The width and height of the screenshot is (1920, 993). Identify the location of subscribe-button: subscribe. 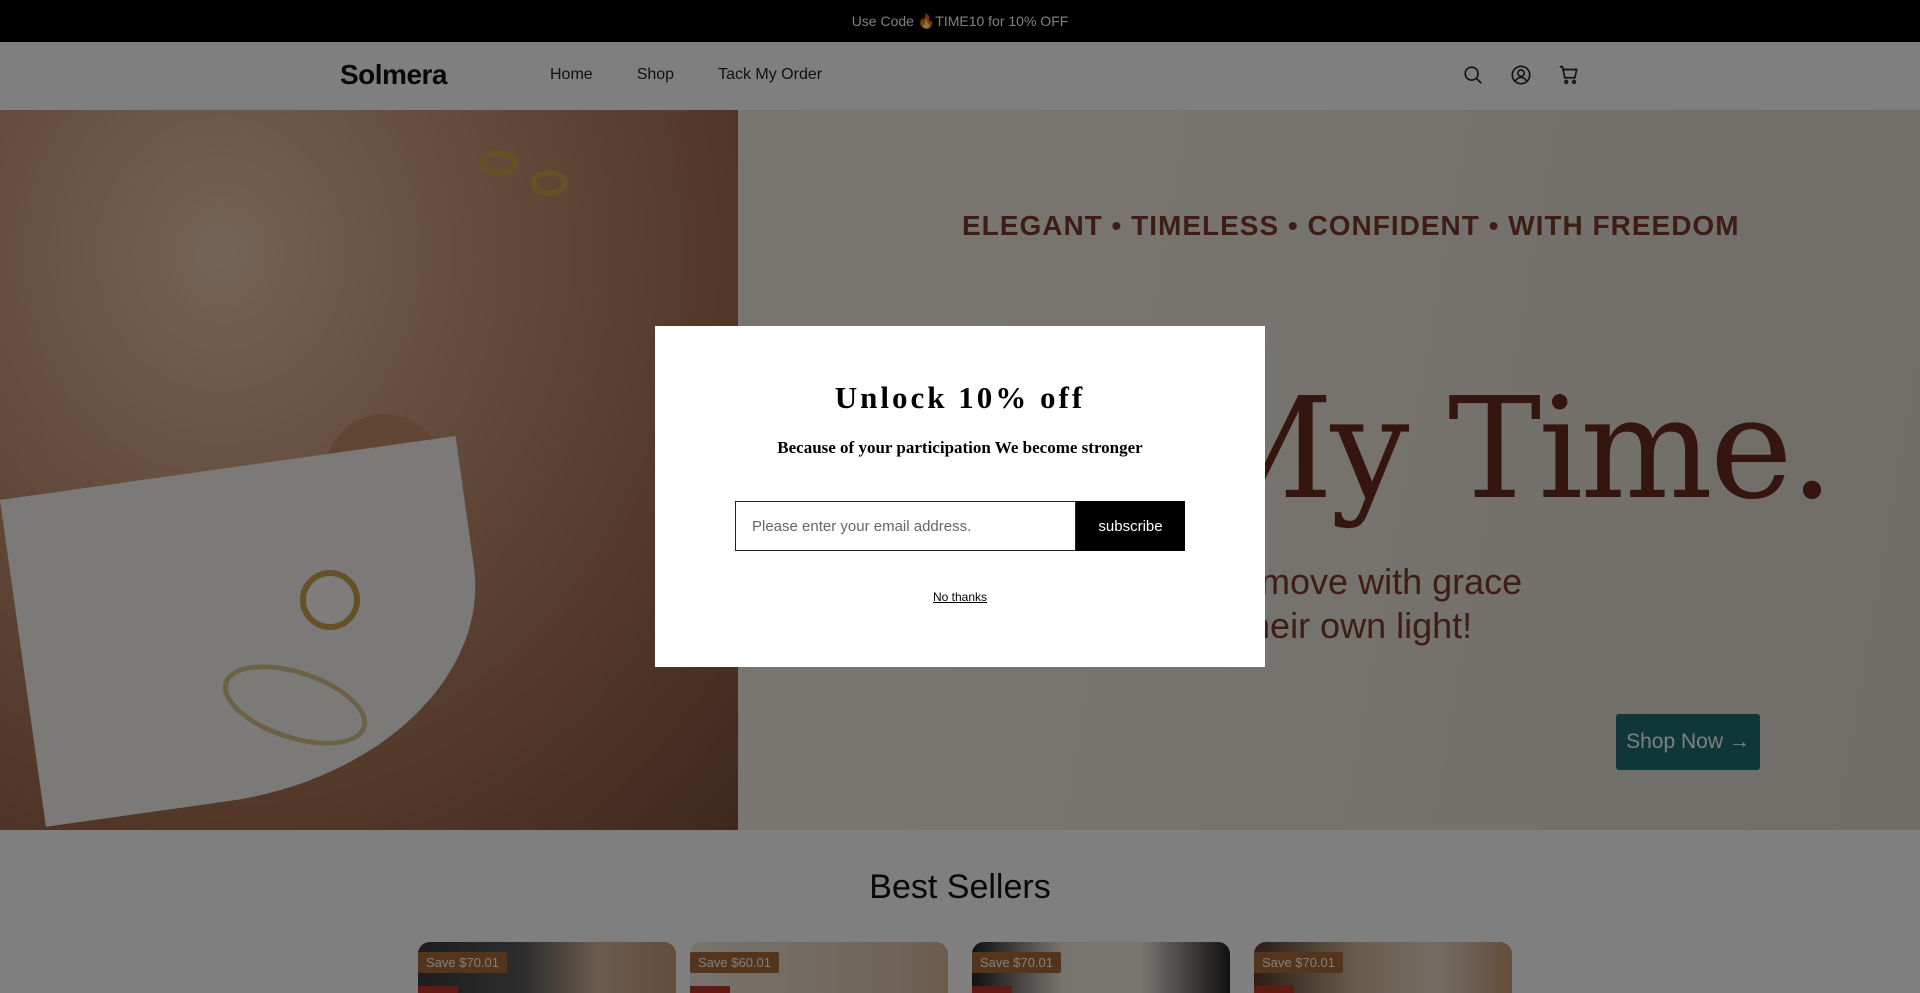
(1130, 526).